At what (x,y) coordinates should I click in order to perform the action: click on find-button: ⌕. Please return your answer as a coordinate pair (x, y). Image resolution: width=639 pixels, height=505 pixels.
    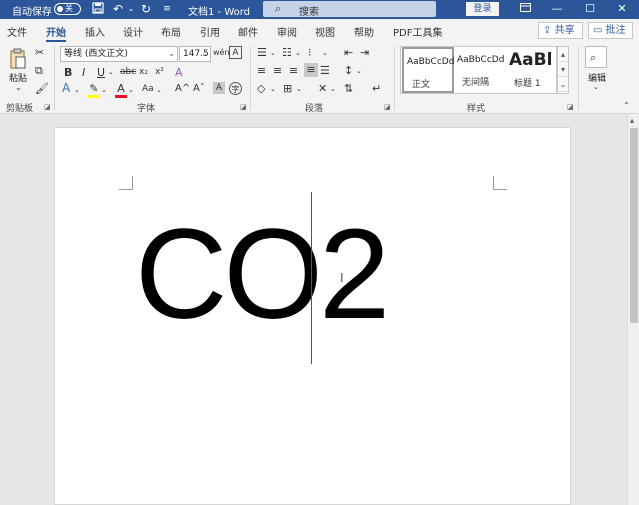
    Looking at the image, I should click on (596, 57).